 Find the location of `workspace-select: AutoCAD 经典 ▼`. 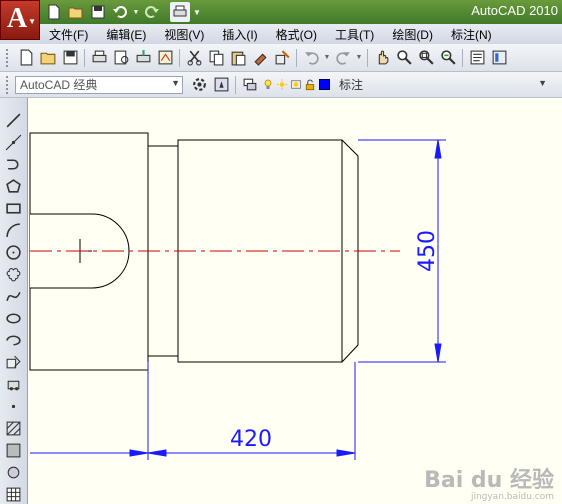

workspace-select: AutoCAD 经典 ▼ is located at coordinates (99, 84).